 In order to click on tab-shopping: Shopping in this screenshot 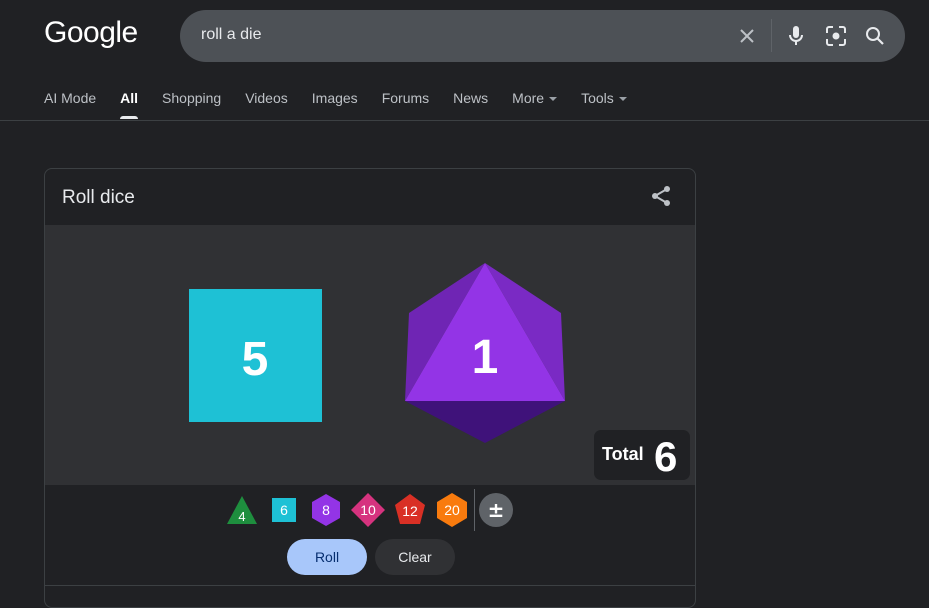, I will do `click(191, 105)`.